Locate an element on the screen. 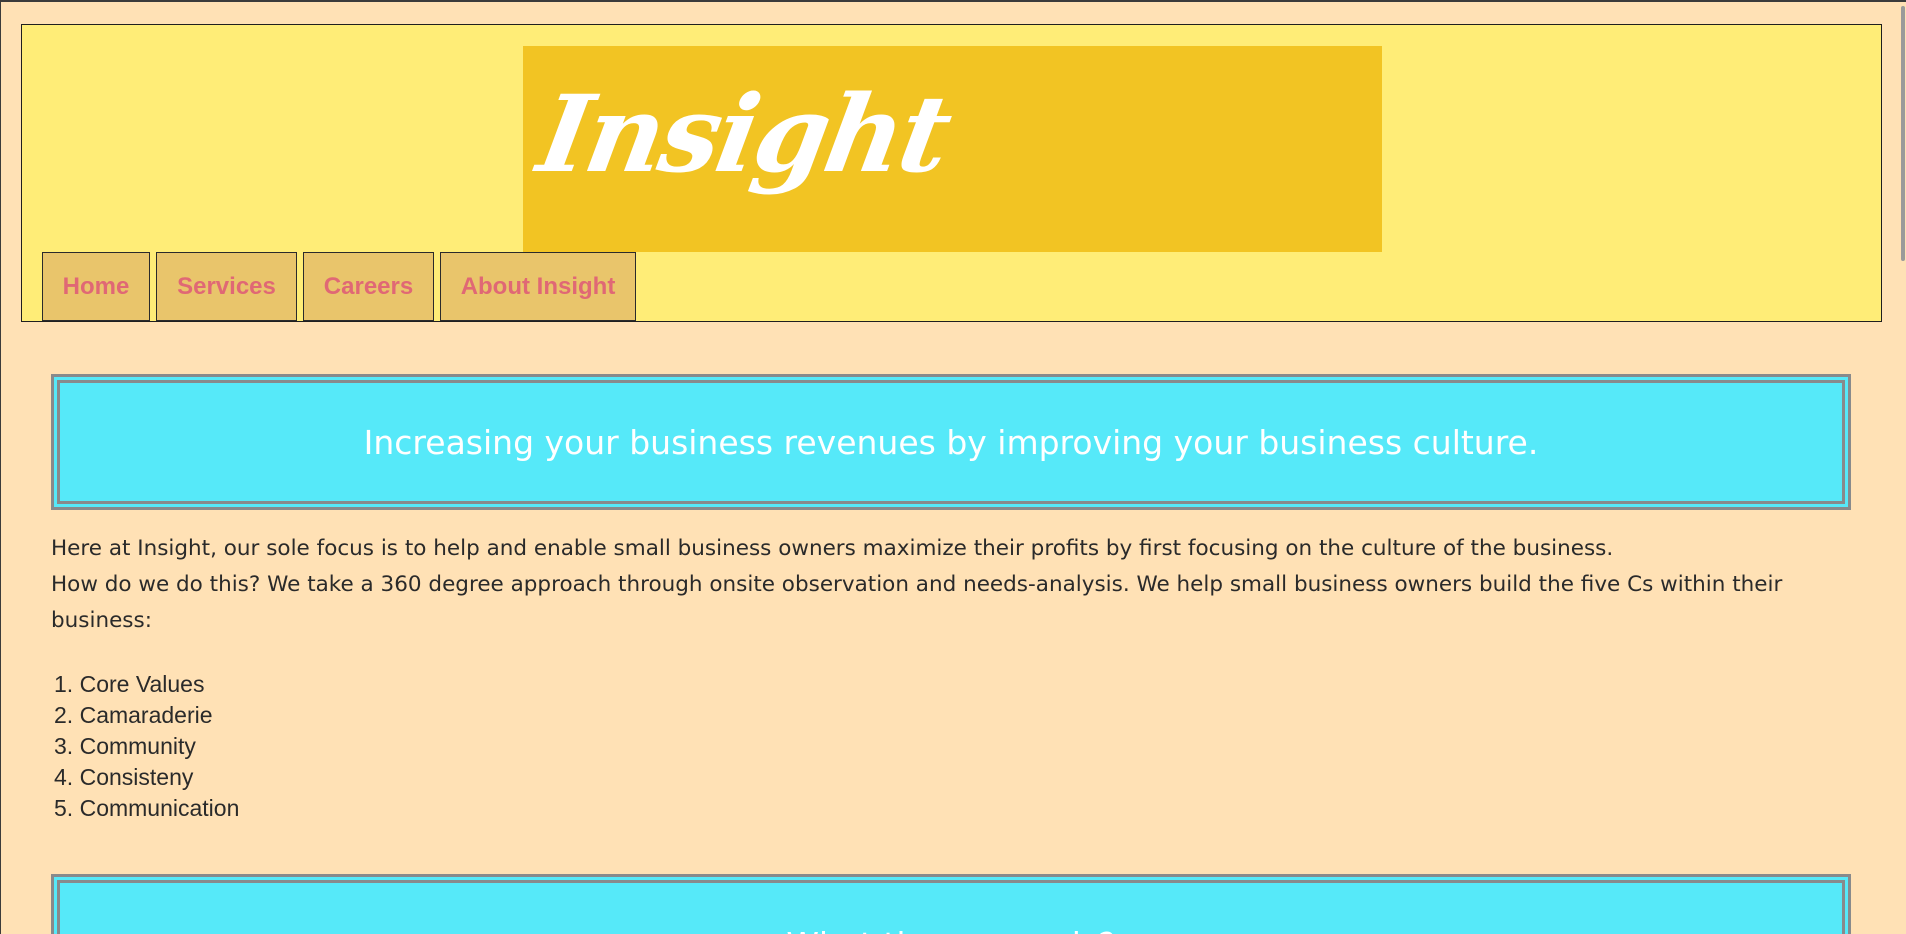  nav-about-insight: About Insight is located at coordinates (538, 286).